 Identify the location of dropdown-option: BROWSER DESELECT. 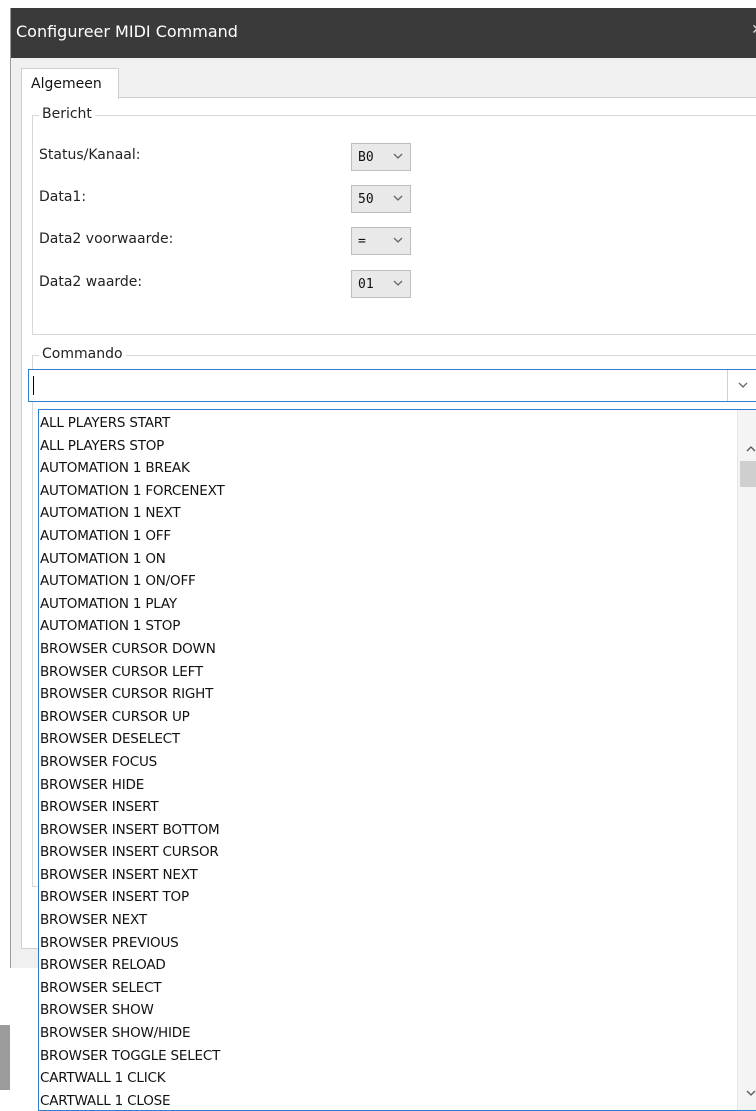
(132, 739).